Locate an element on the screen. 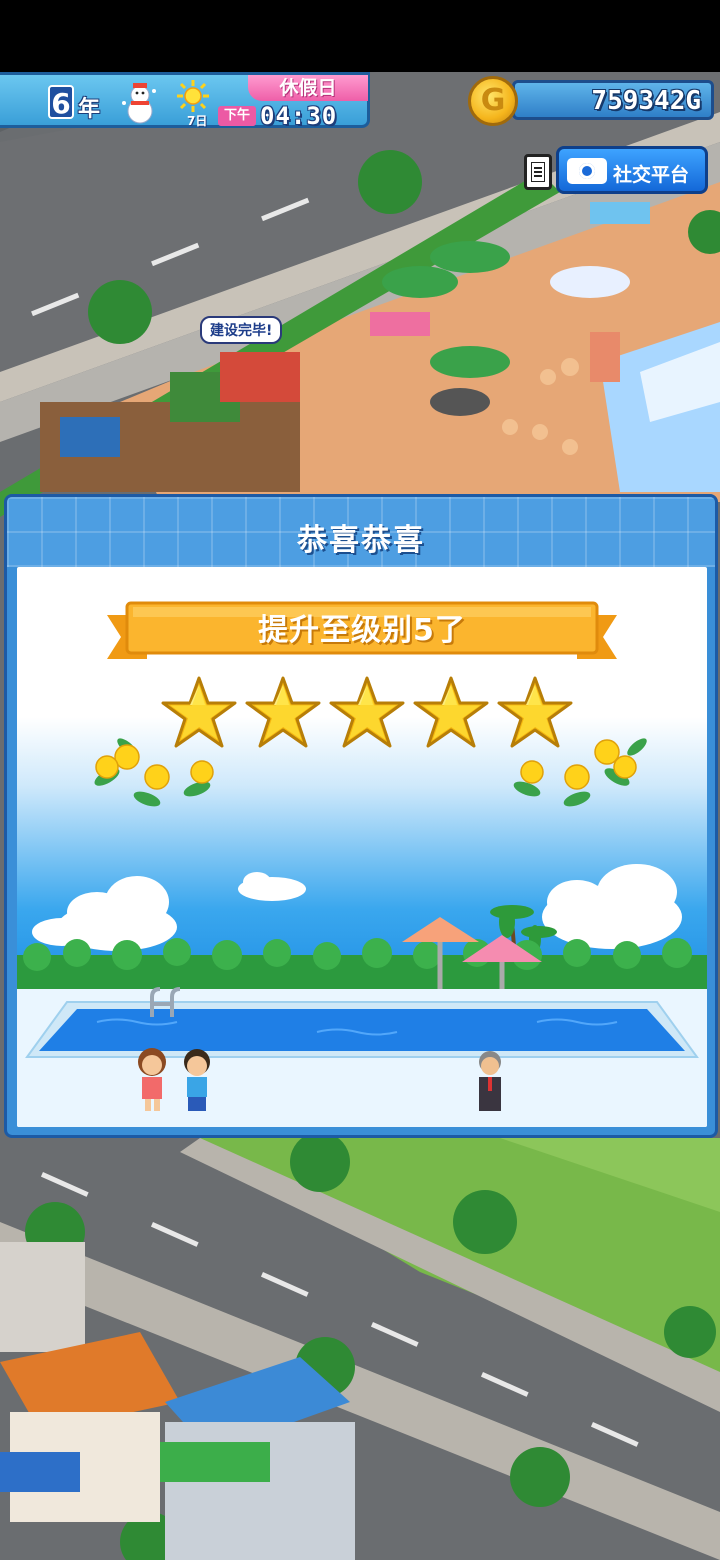 The image size is (720, 1560). money-display: 759342G is located at coordinates (613, 100).